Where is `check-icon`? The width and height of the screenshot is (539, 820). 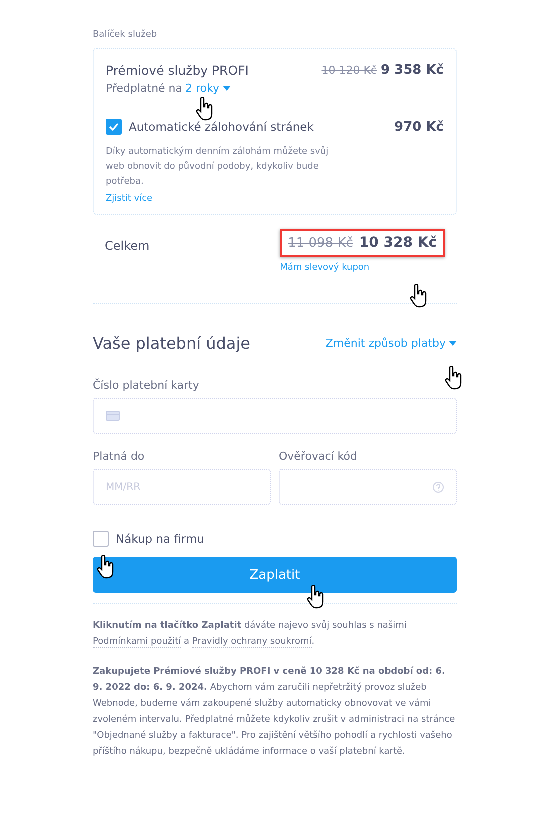 check-icon is located at coordinates (114, 127).